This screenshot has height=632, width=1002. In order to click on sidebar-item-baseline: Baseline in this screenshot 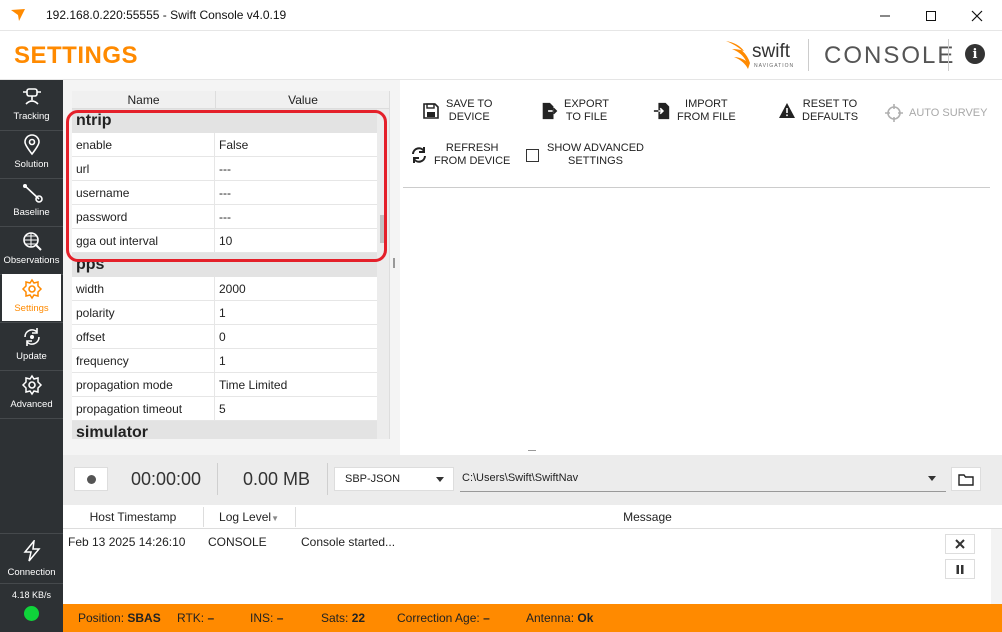, I will do `click(31, 201)`.